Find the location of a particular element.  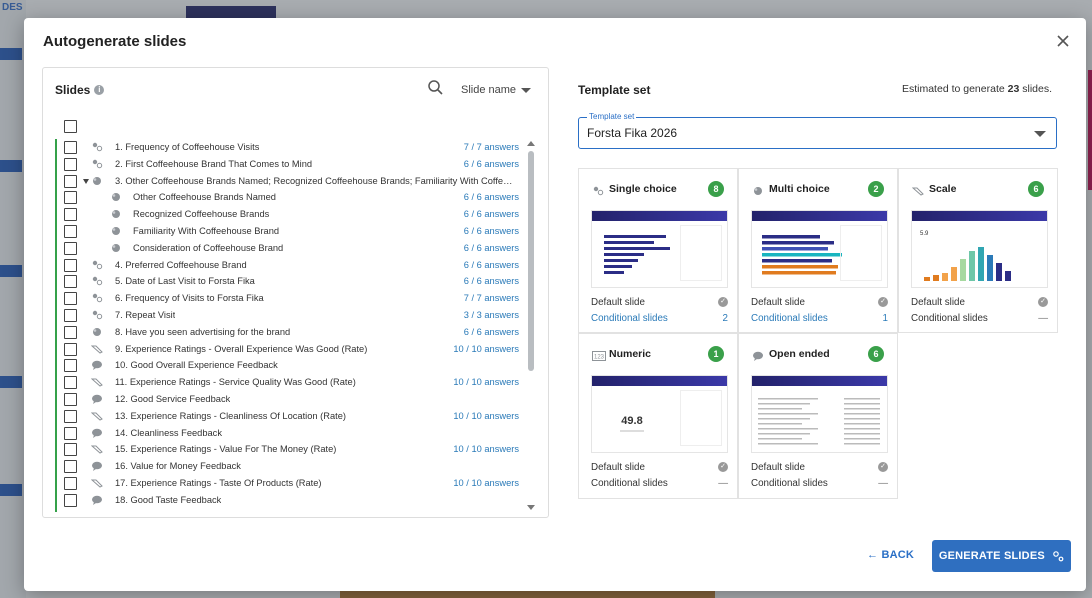

slide-thumbnail: 5.9 is located at coordinates (979, 249).